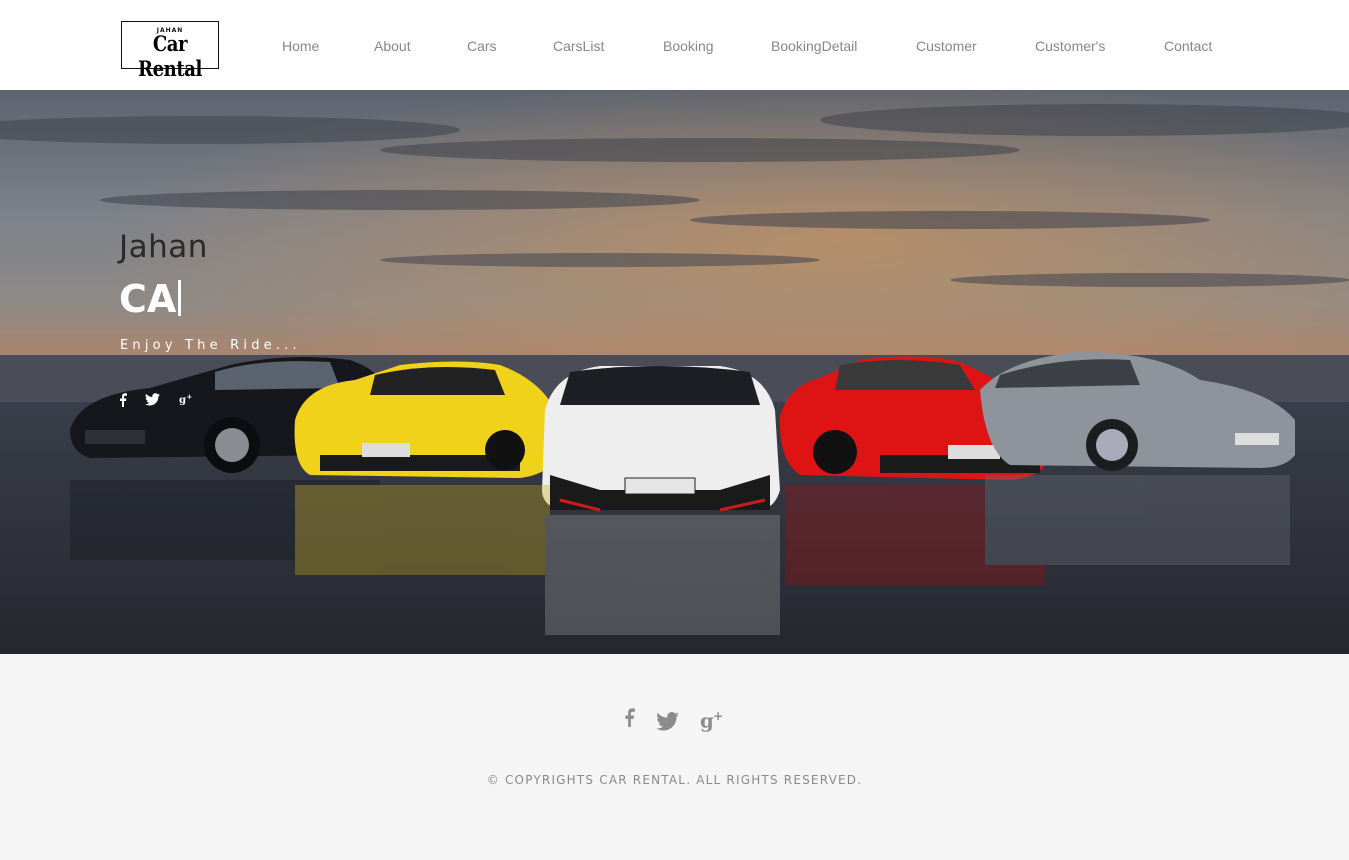 This screenshot has height=860, width=1349. I want to click on nav-booking: Booking, so click(688, 46).